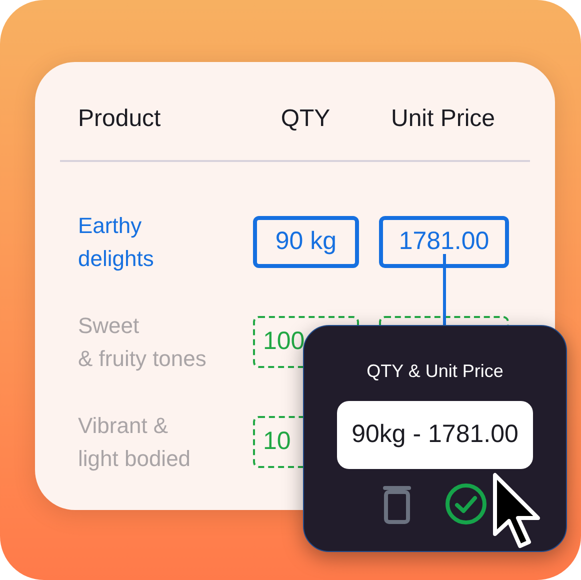  What do you see at coordinates (435, 435) in the screenshot?
I see `value-field: 90kg - 1781.00` at bounding box center [435, 435].